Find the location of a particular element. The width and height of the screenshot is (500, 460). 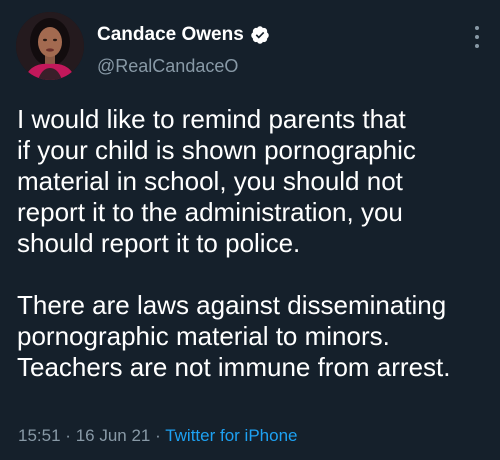

tweet-time: 15:51 is located at coordinates (39, 435).